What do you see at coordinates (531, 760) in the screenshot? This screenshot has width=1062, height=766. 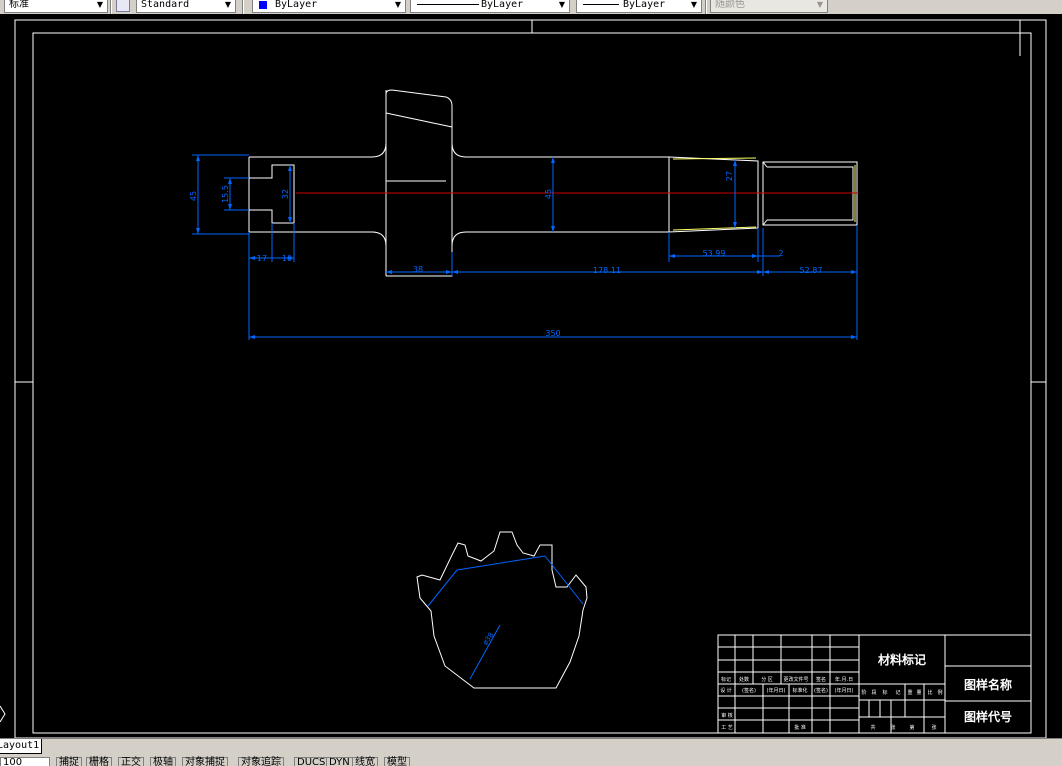 I see `status-bar: 100 捕捉 栅格 正交 极轴 对象捕捉 对象追踪 DUCS DYN 线宽 模型` at bounding box center [531, 760].